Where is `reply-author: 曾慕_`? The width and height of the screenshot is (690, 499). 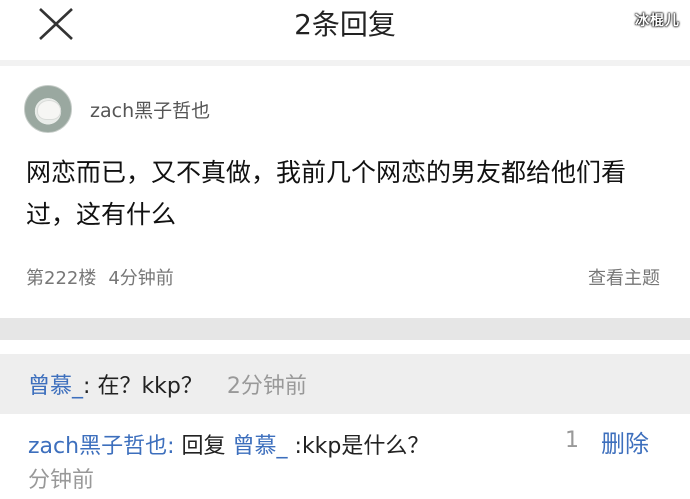
reply-author: 曾慕_ is located at coordinates (55, 386).